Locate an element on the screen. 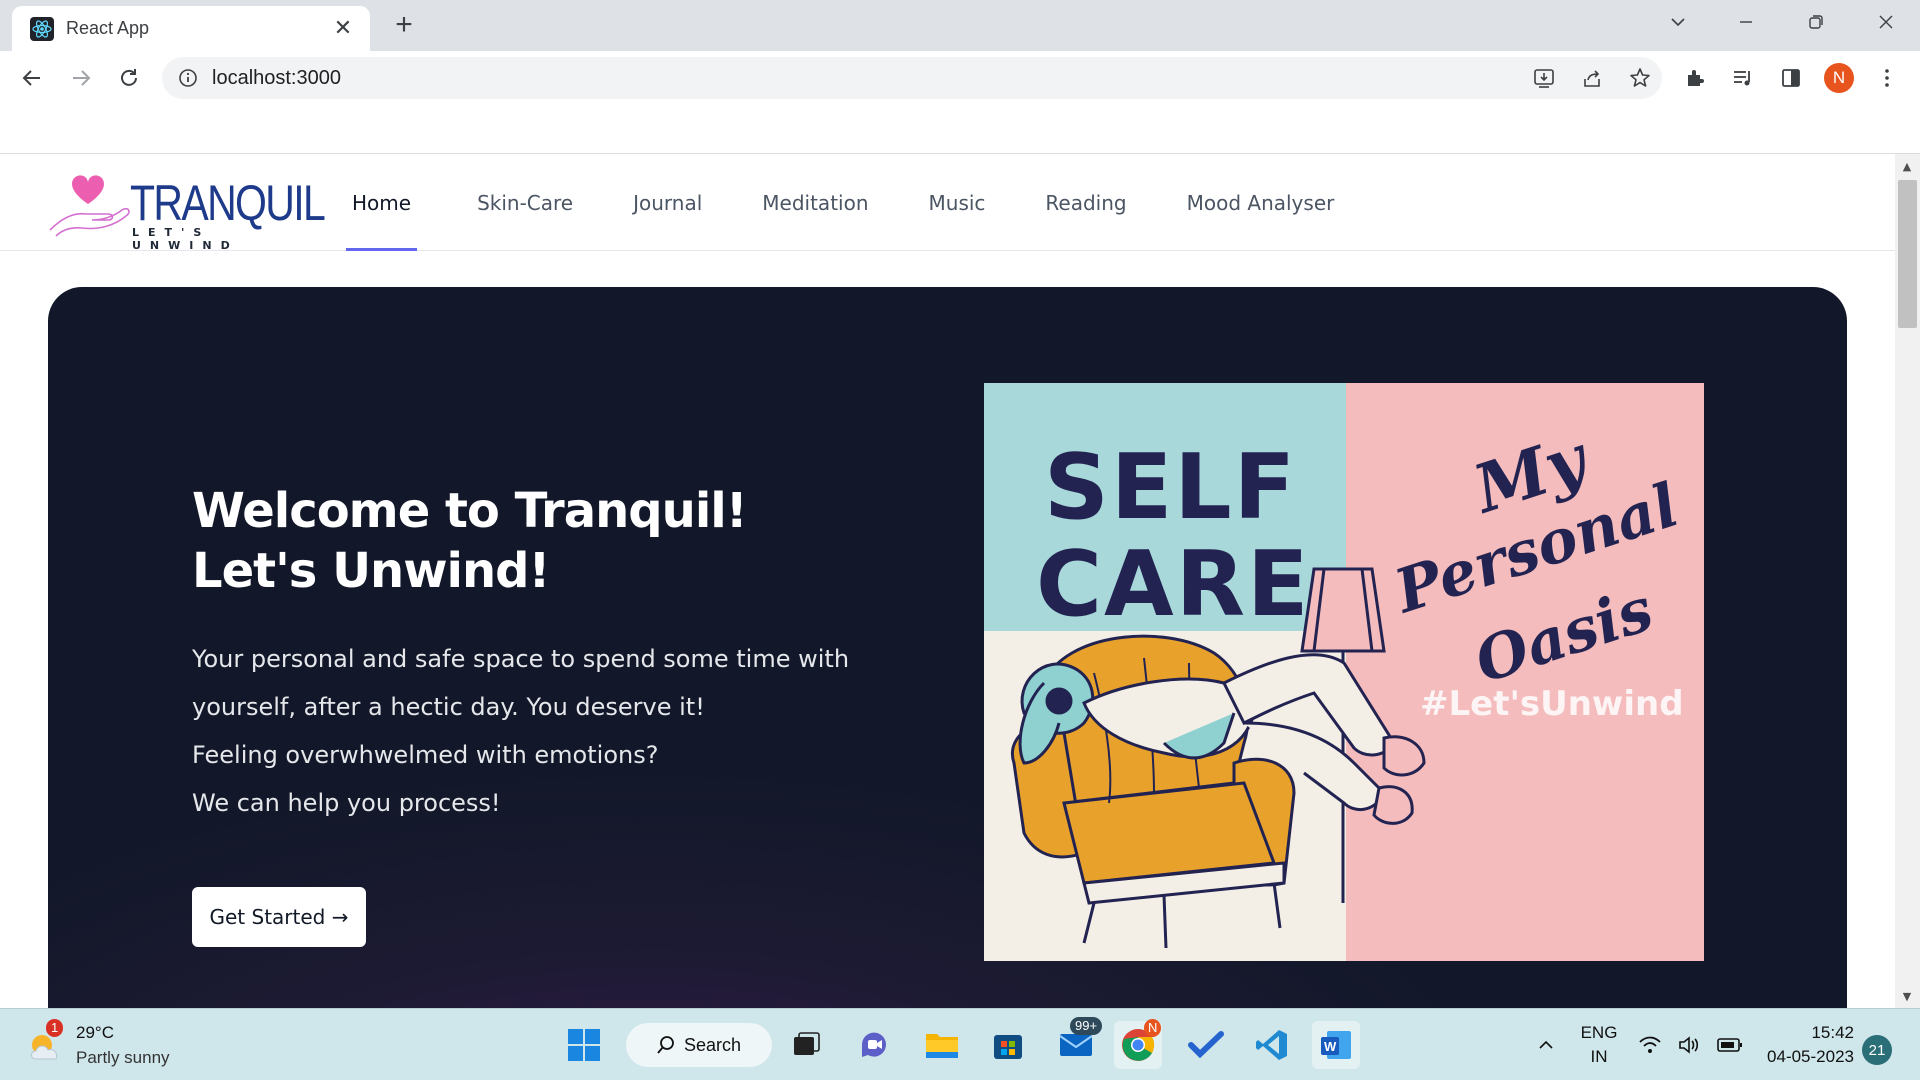 The width and height of the screenshot is (1920, 1080). profile-initial: N is located at coordinates (1839, 78).